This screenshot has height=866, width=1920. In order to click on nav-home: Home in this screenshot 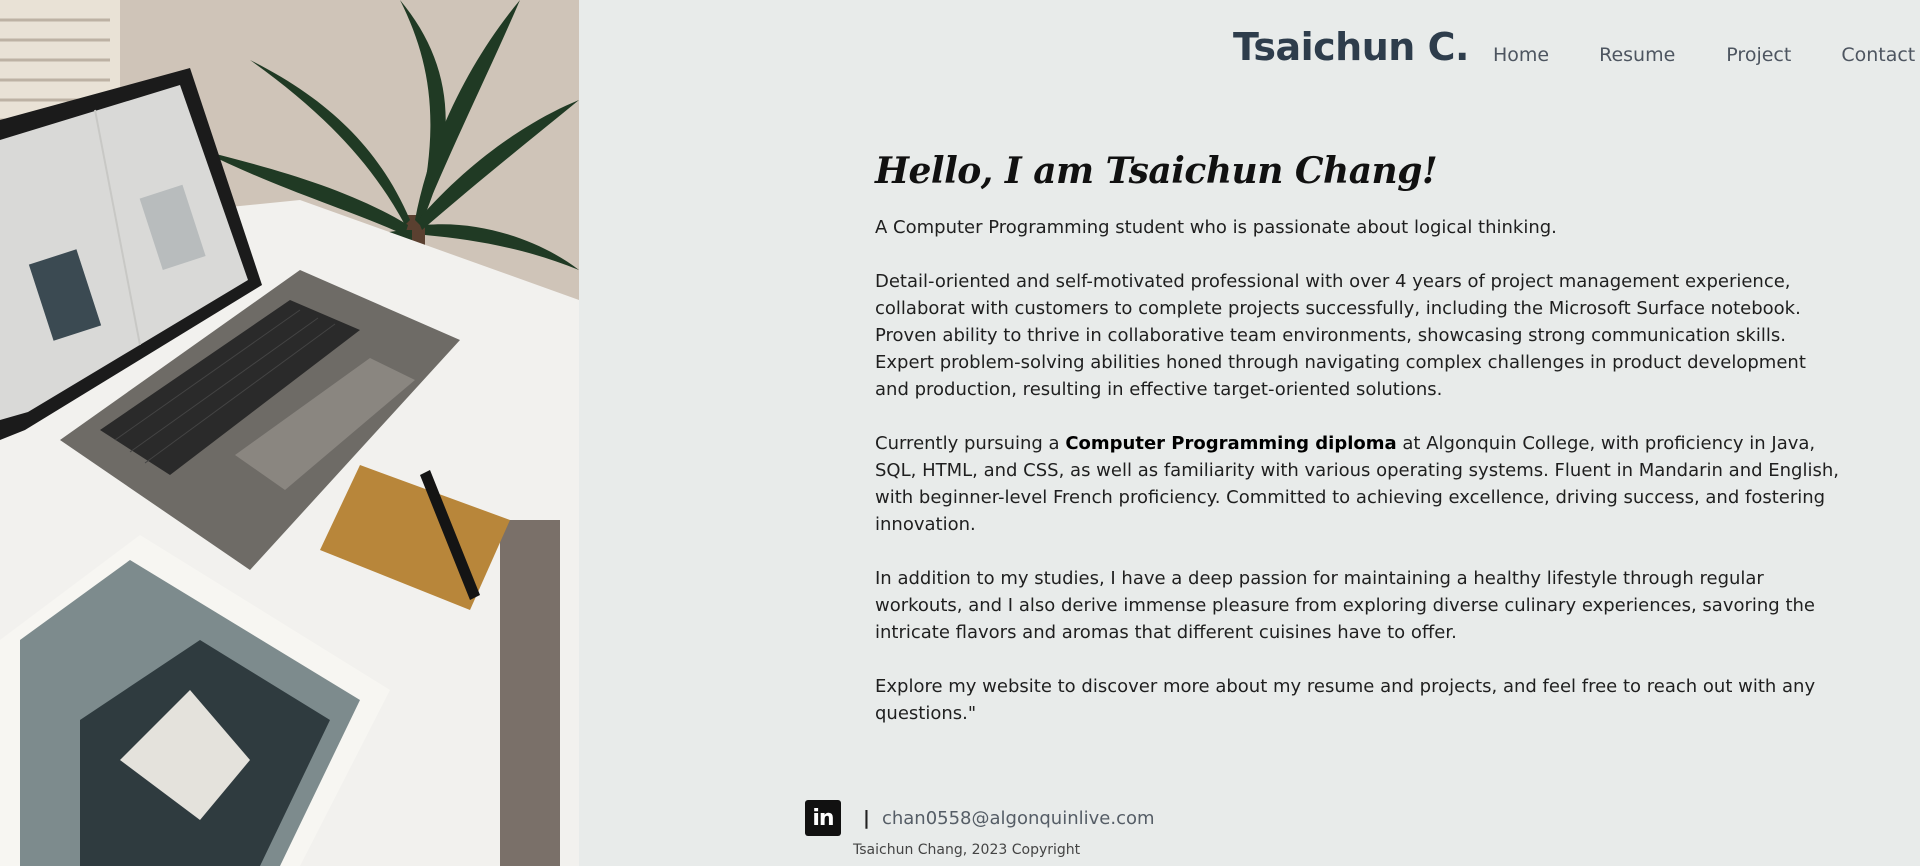, I will do `click(1521, 55)`.